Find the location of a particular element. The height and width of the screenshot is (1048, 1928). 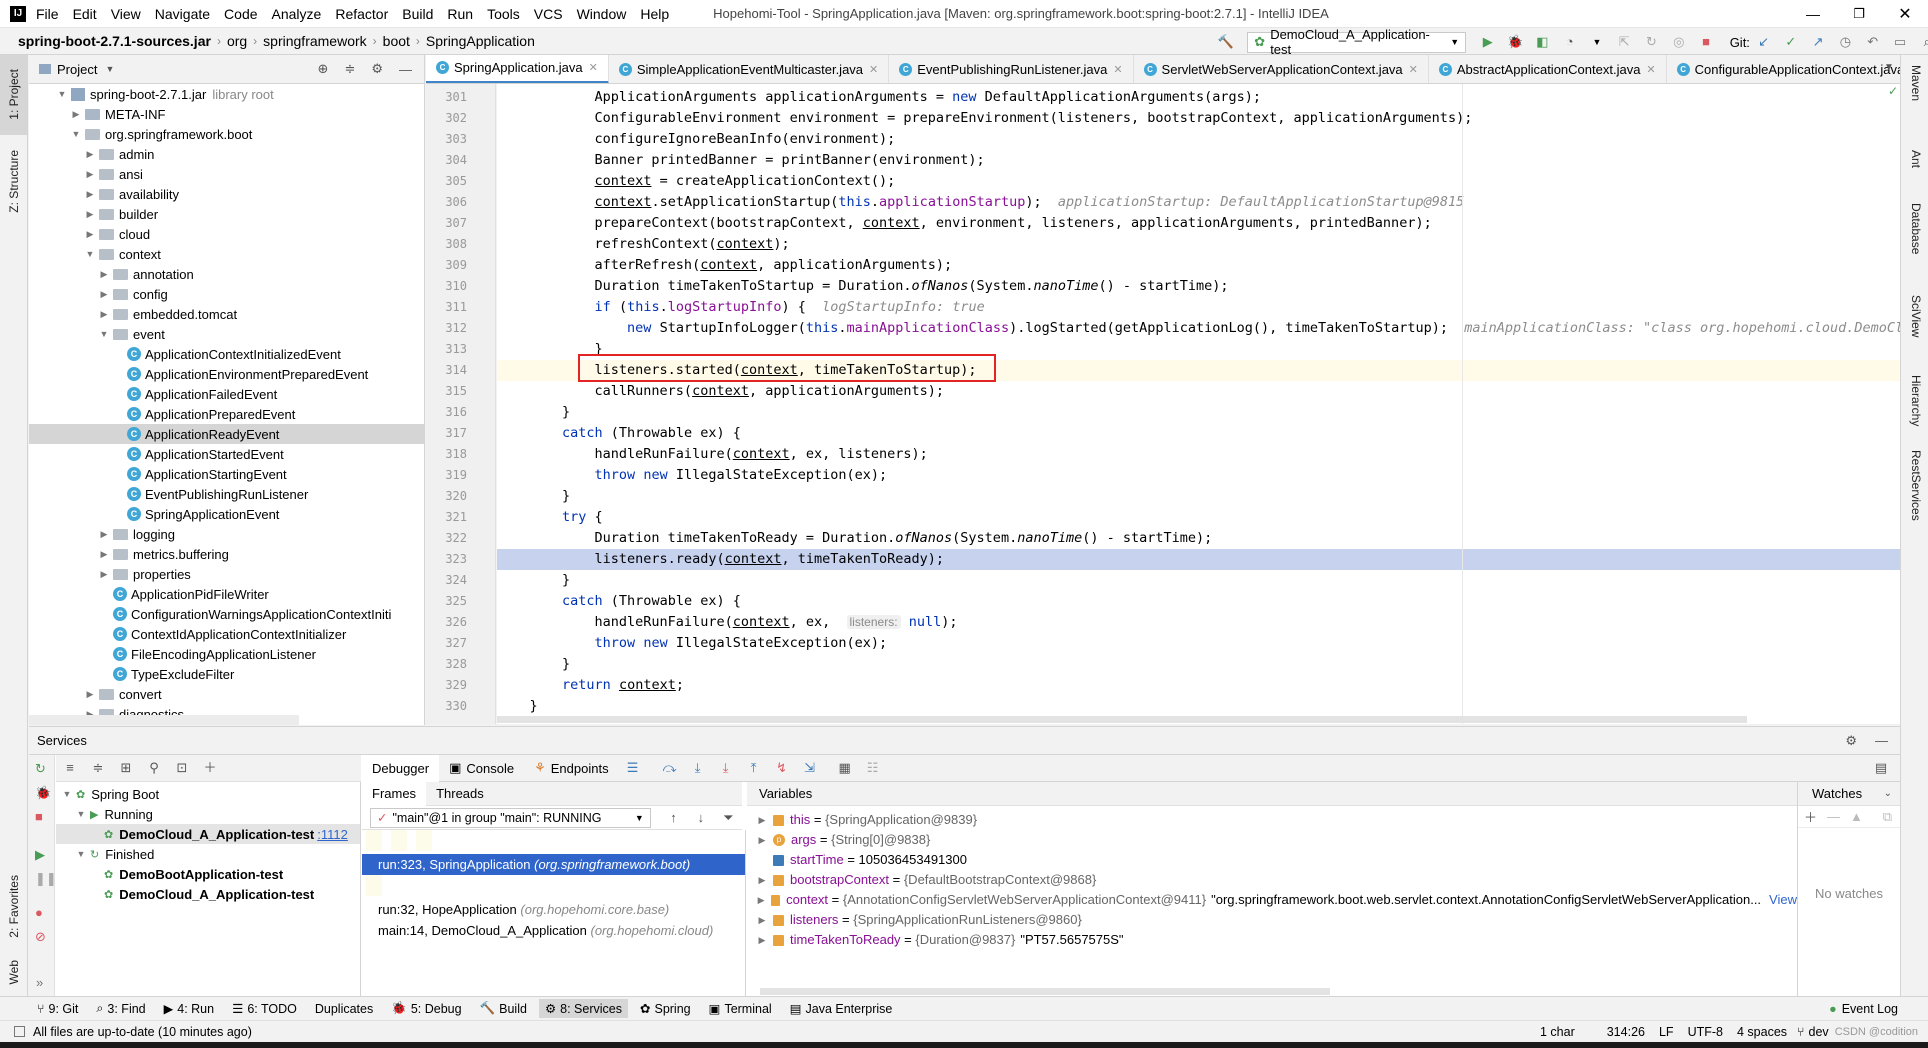

arrow-down-icon: ↓ is located at coordinates (700, 818).